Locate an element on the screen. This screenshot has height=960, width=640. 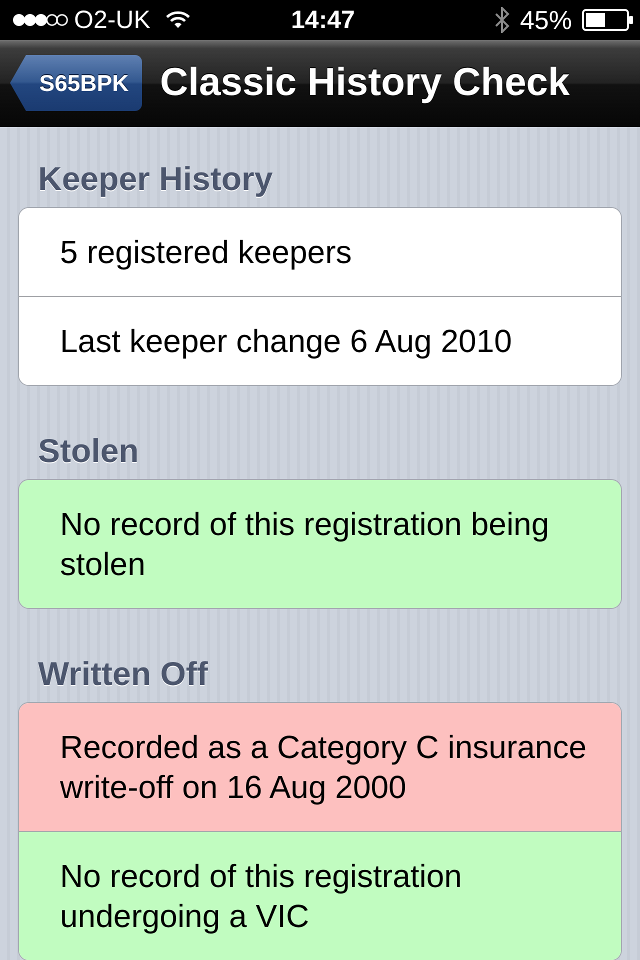
back-button: S65BPK is located at coordinates (76, 83).